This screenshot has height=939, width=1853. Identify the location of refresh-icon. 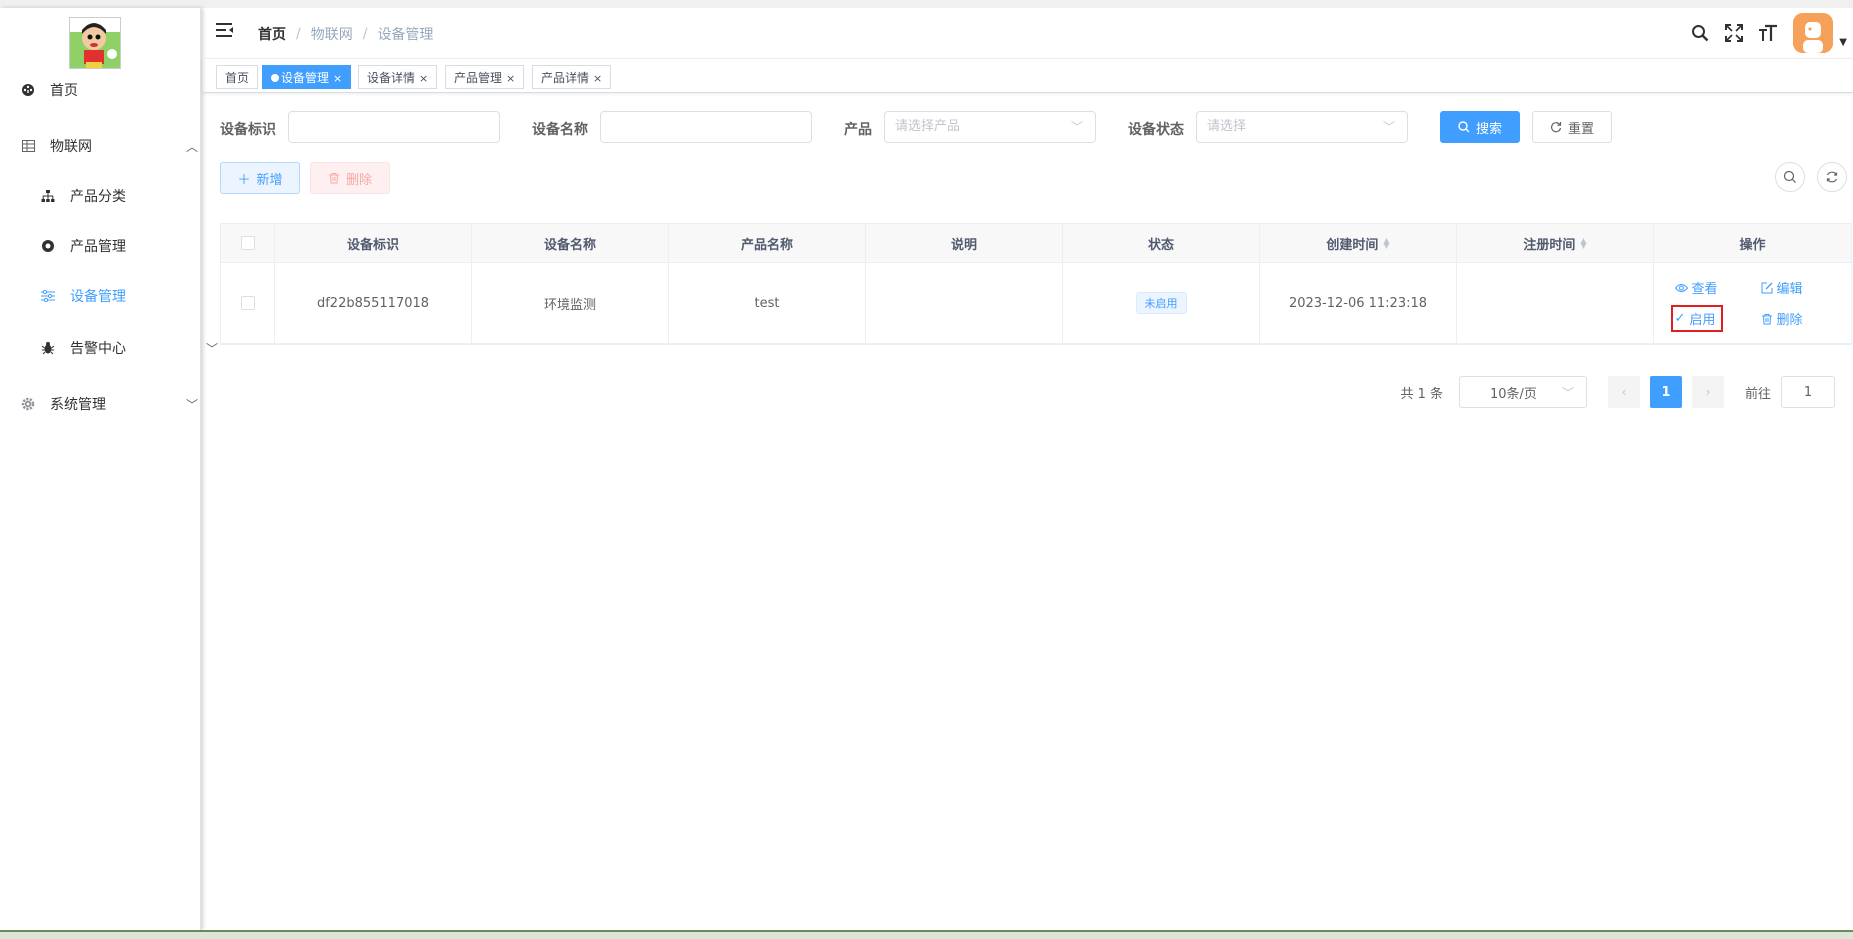
(1832, 177).